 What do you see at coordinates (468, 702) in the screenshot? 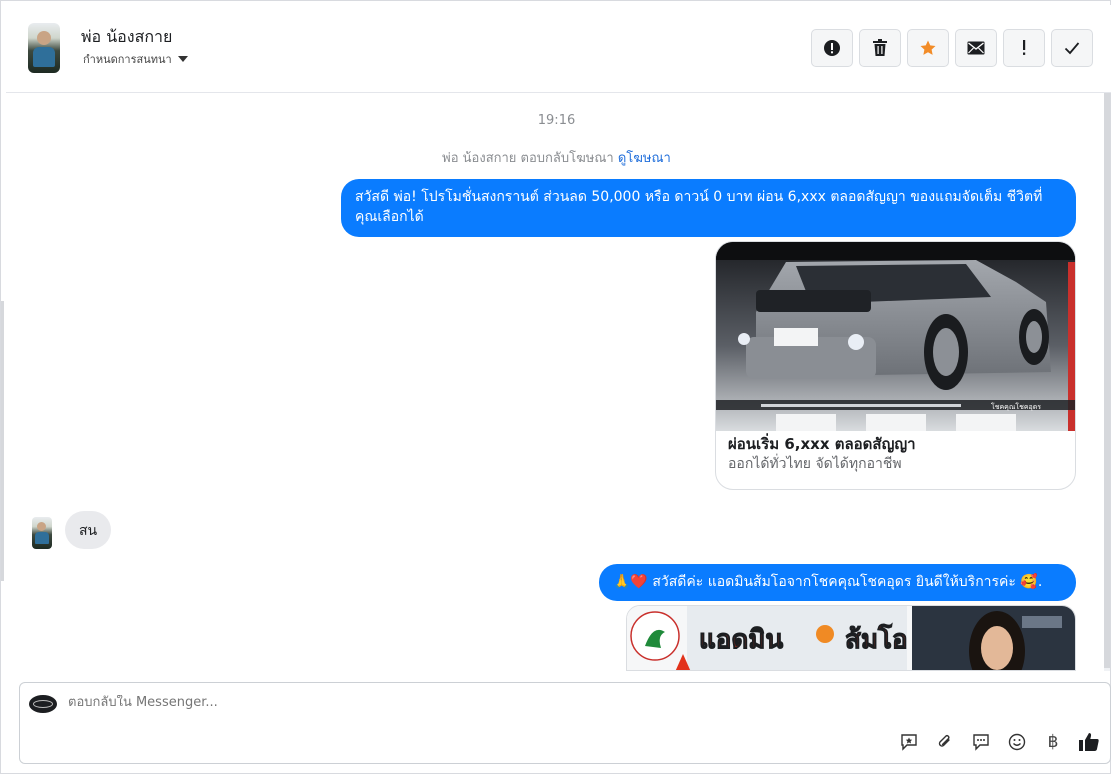
I see `reply-input` at bounding box center [468, 702].